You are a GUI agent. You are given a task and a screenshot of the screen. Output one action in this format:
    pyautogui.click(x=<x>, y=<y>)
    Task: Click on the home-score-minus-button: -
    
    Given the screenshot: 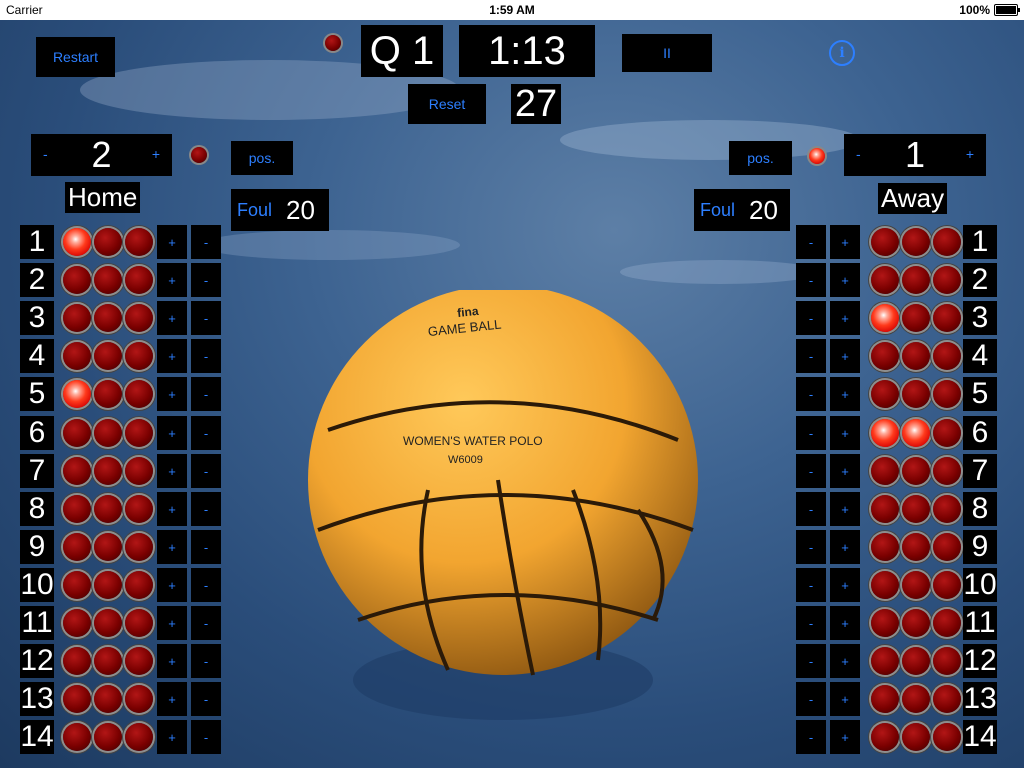 What is the action you would take?
    pyautogui.click(x=45, y=154)
    